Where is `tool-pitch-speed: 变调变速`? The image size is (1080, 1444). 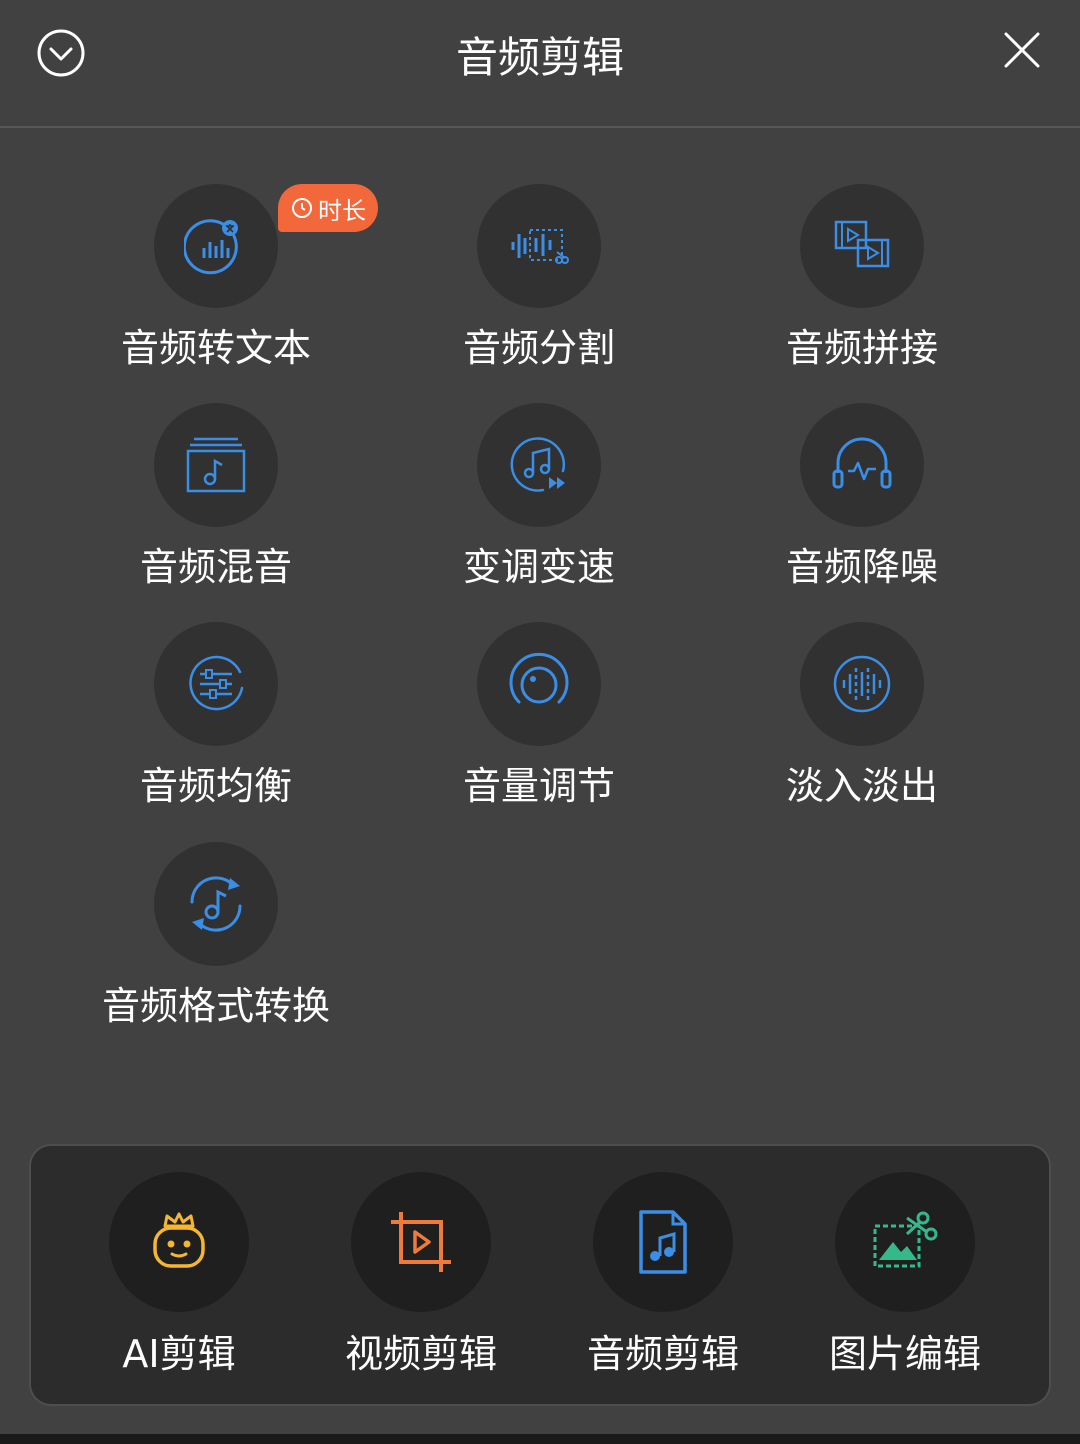 tool-pitch-speed: 变调变速 is located at coordinates (539, 503).